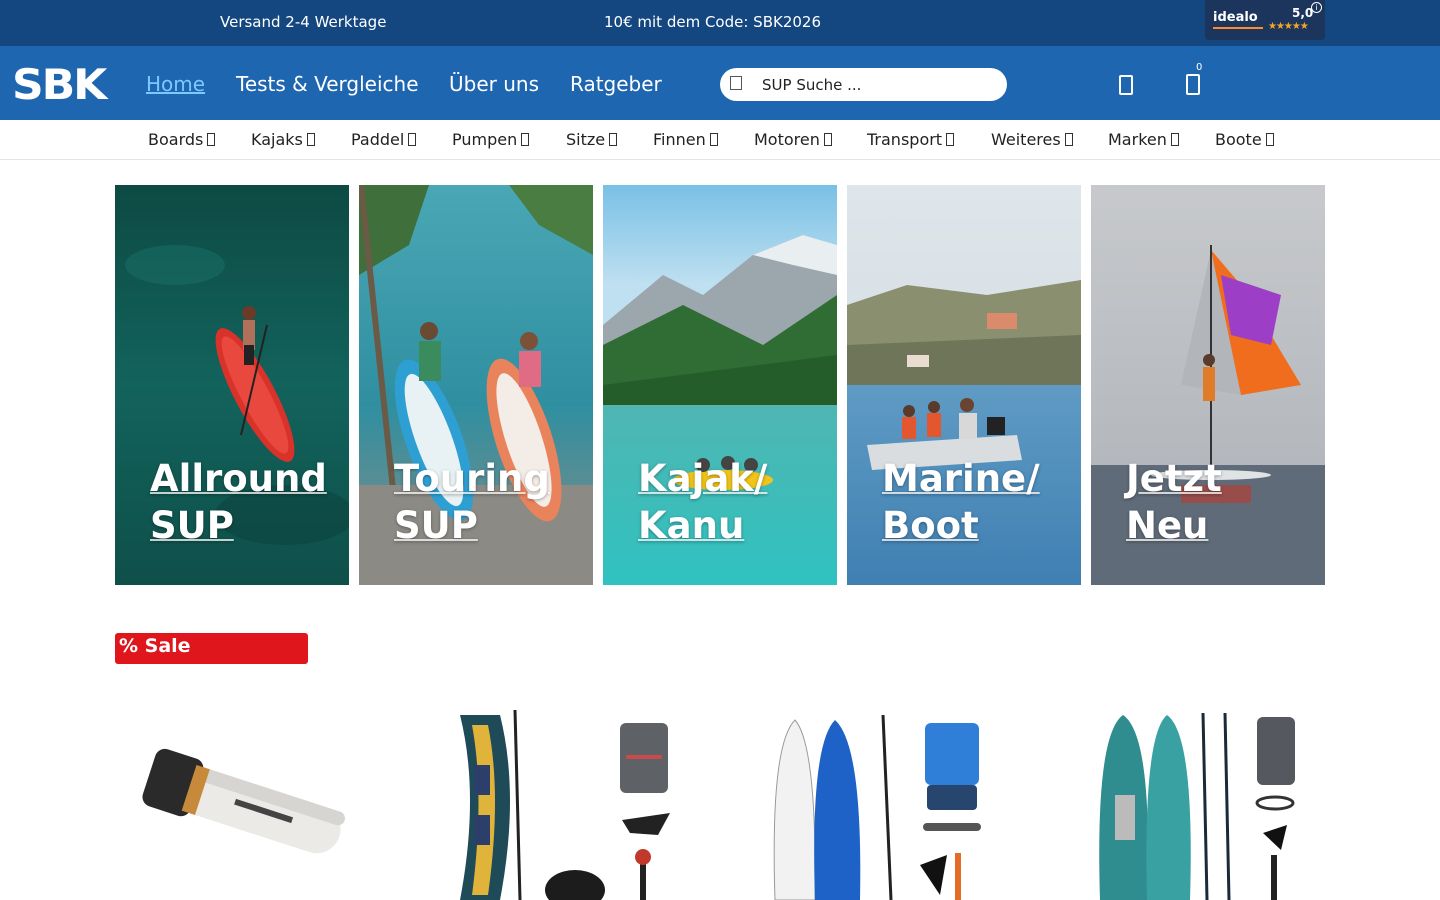  I want to click on tile-label: Allround SUP, so click(238, 502).